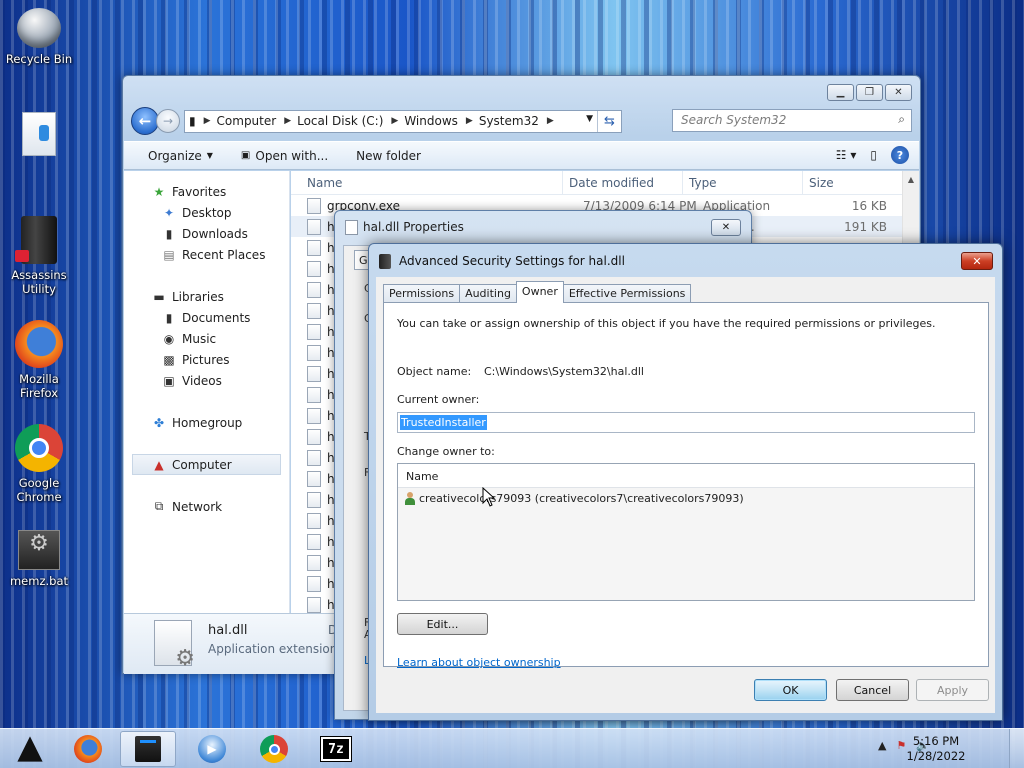 The height and width of the screenshot is (768, 1024). What do you see at coordinates (627, 293) in the screenshot?
I see `tab-effective-permissions: Effective Permissions` at bounding box center [627, 293].